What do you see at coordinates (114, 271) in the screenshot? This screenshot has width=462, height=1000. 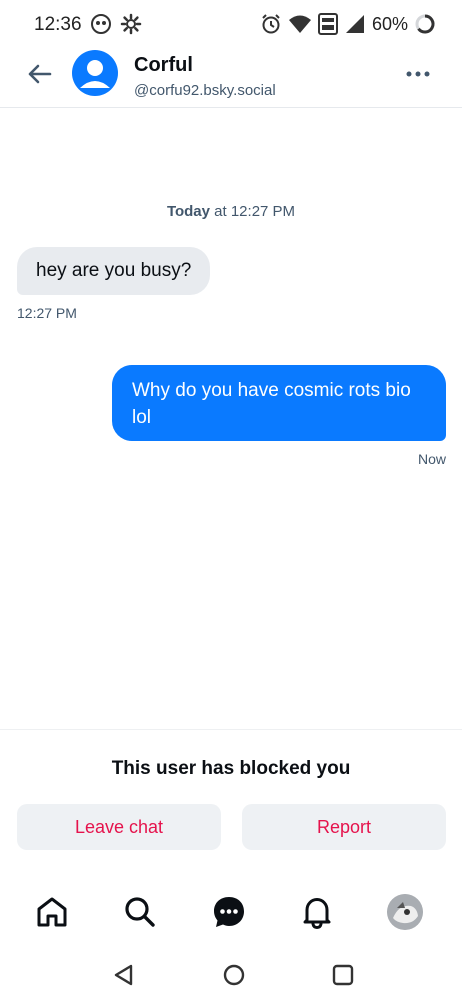 I see `incoming-message-bubble: hey are you busy?` at bounding box center [114, 271].